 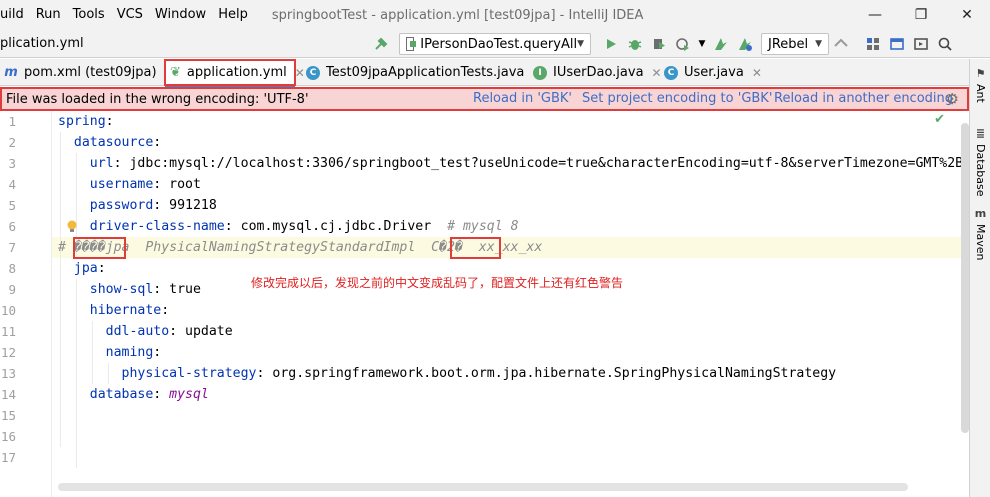 What do you see at coordinates (611, 44) in the screenshot?
I see `run-icon` at bounding box center [611, 44].